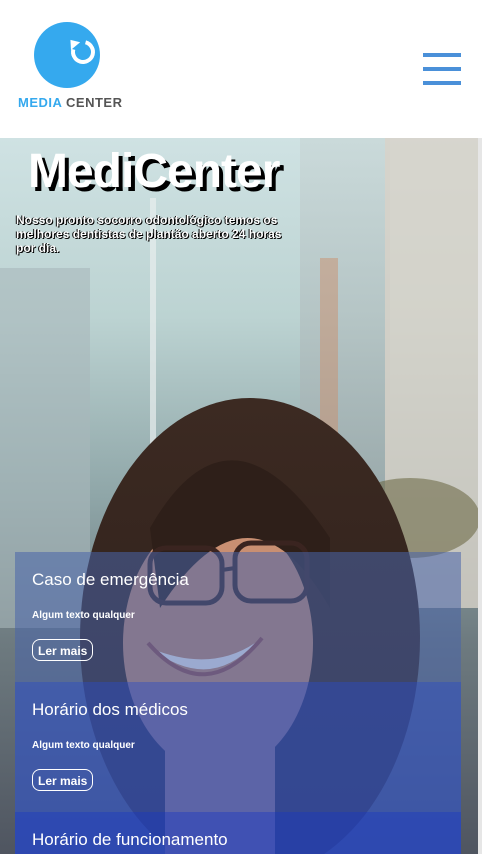 The width and height of the screenshot is (482, 854). Describe the element at coordinates (130, 839) in the screenshot. I see `card-title: Horário de funcionamento` at that location.